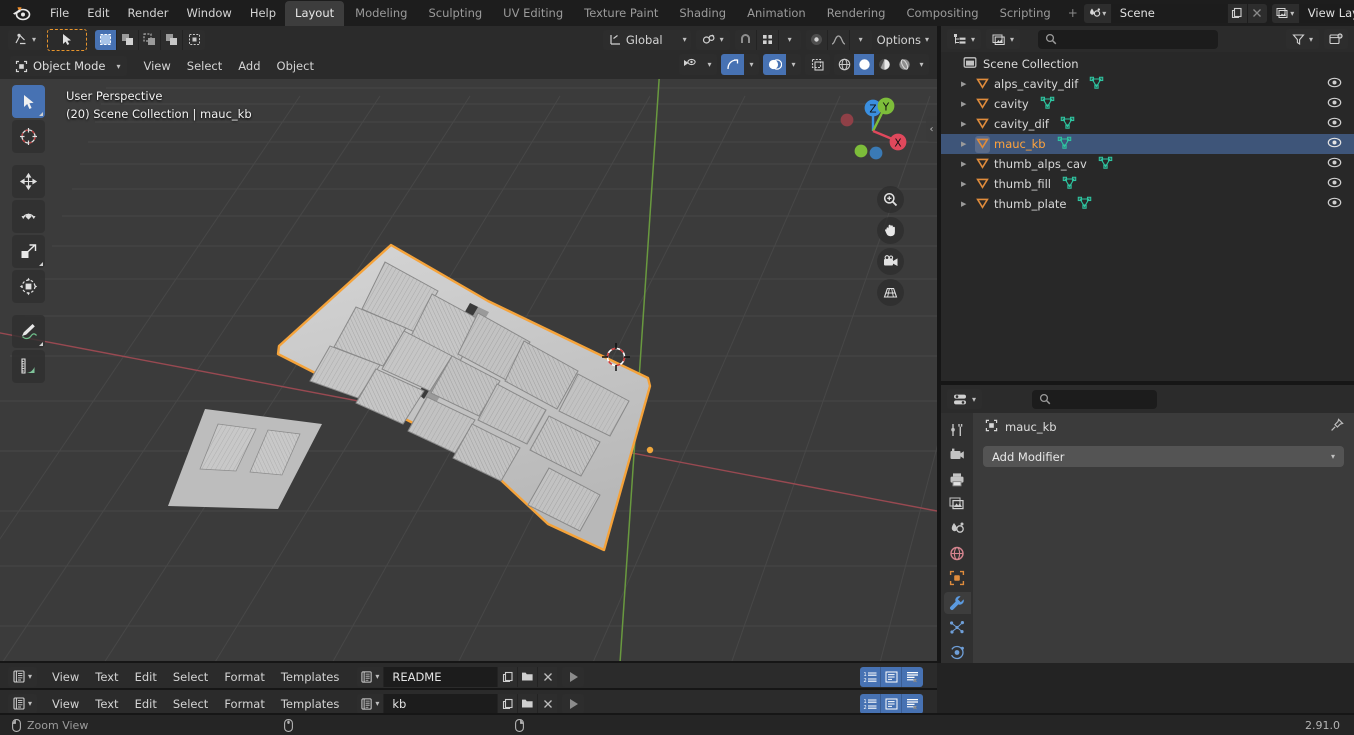  Describe the element at coordinates (1163, 456) in the screenshot. I see `add-modifier-button: Add Modifier ▾` at that location.